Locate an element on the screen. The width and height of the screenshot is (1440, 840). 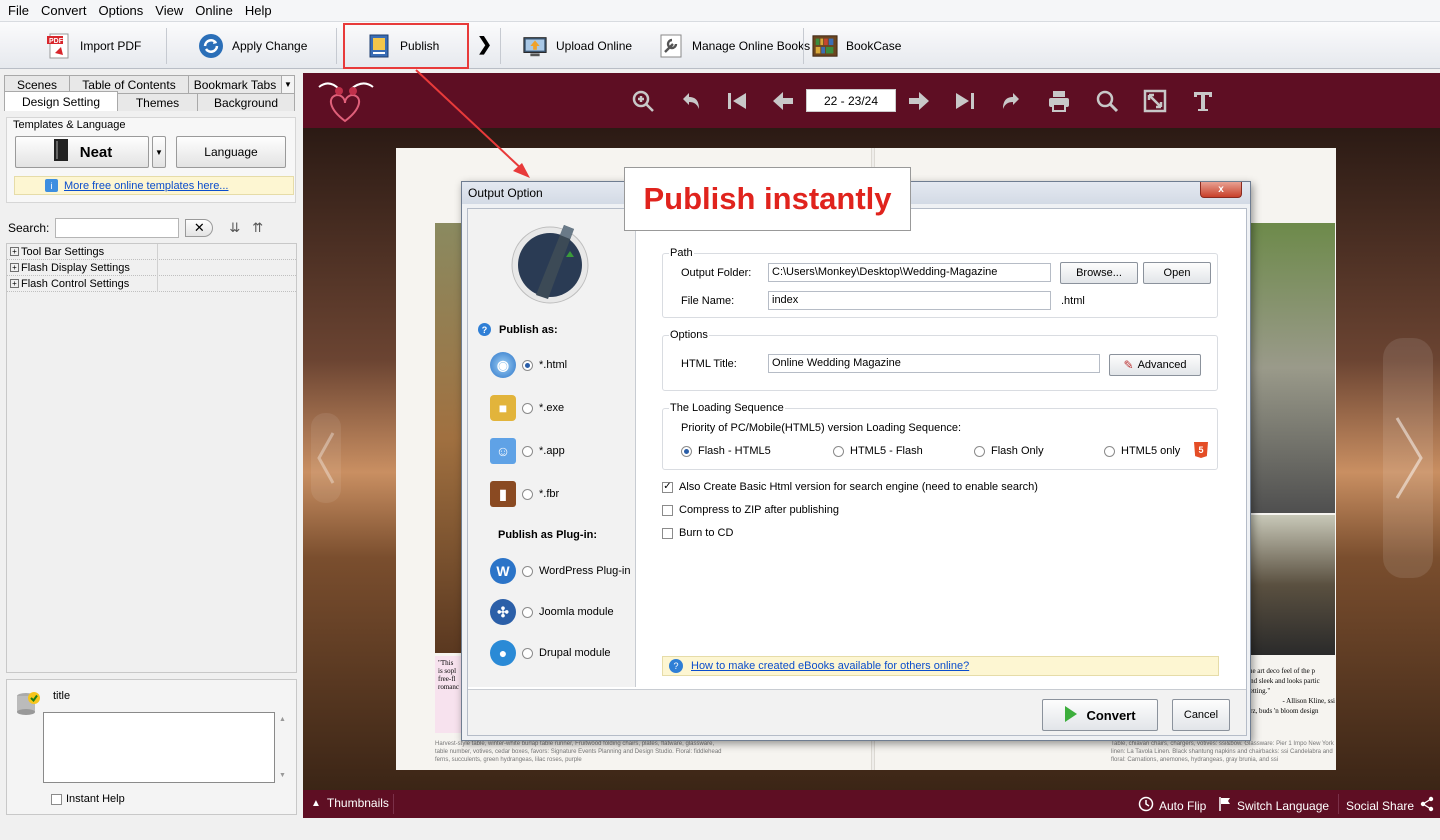
auto-flip-button: Auto Flip is located at coordinates (1172, 805).